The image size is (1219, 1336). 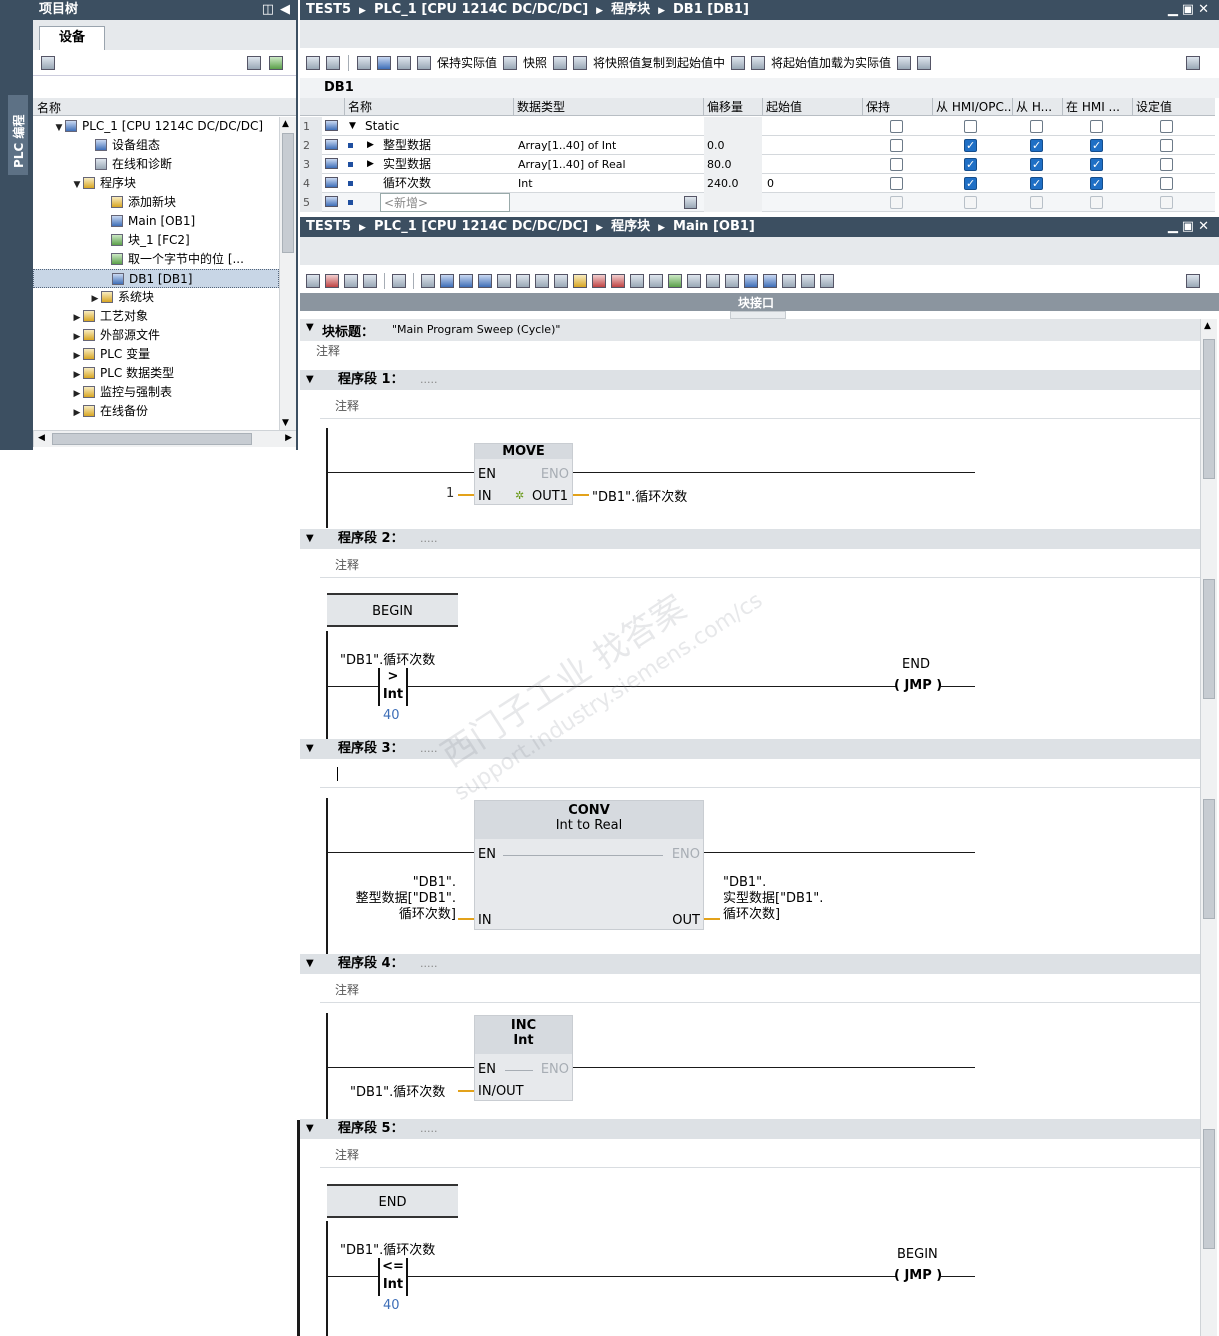 I want to click on db-var-name: 实型数据, so click(x=405, y=164).